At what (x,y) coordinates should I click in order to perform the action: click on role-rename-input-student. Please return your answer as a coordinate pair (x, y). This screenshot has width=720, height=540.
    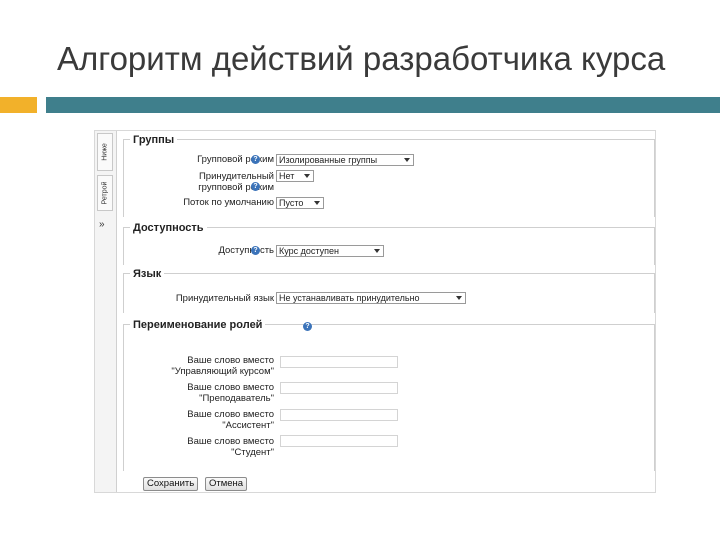
    Looking at the image, I should click on (339, 441).